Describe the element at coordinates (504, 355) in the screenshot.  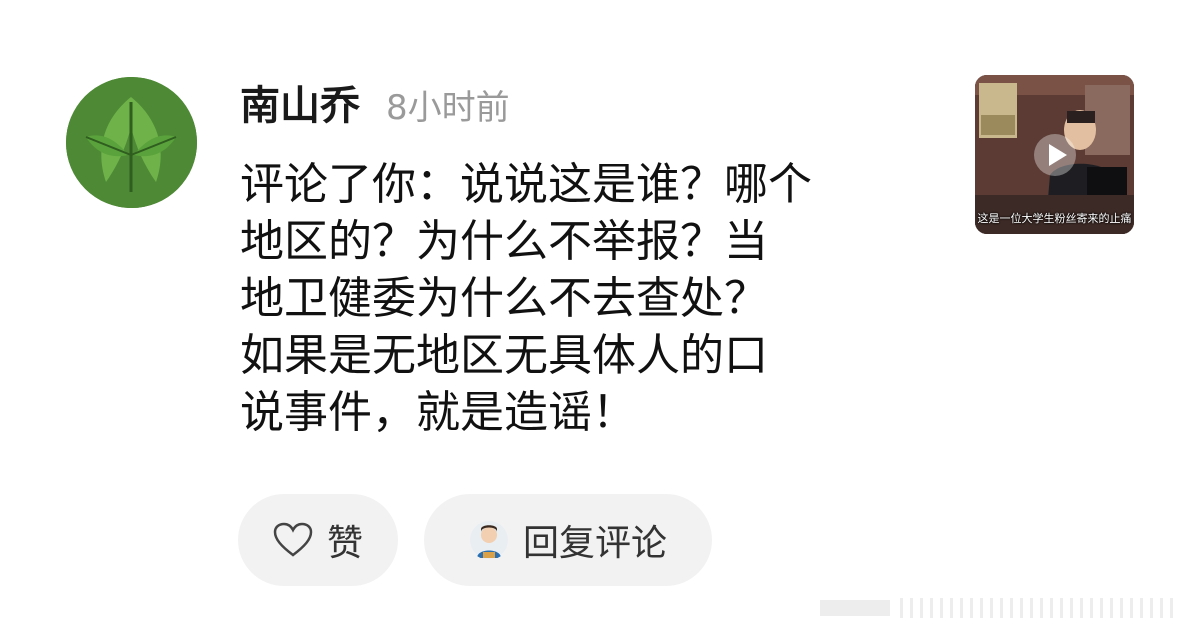
I see `comment-line: 如果是无地区无具体人的口` at that location.